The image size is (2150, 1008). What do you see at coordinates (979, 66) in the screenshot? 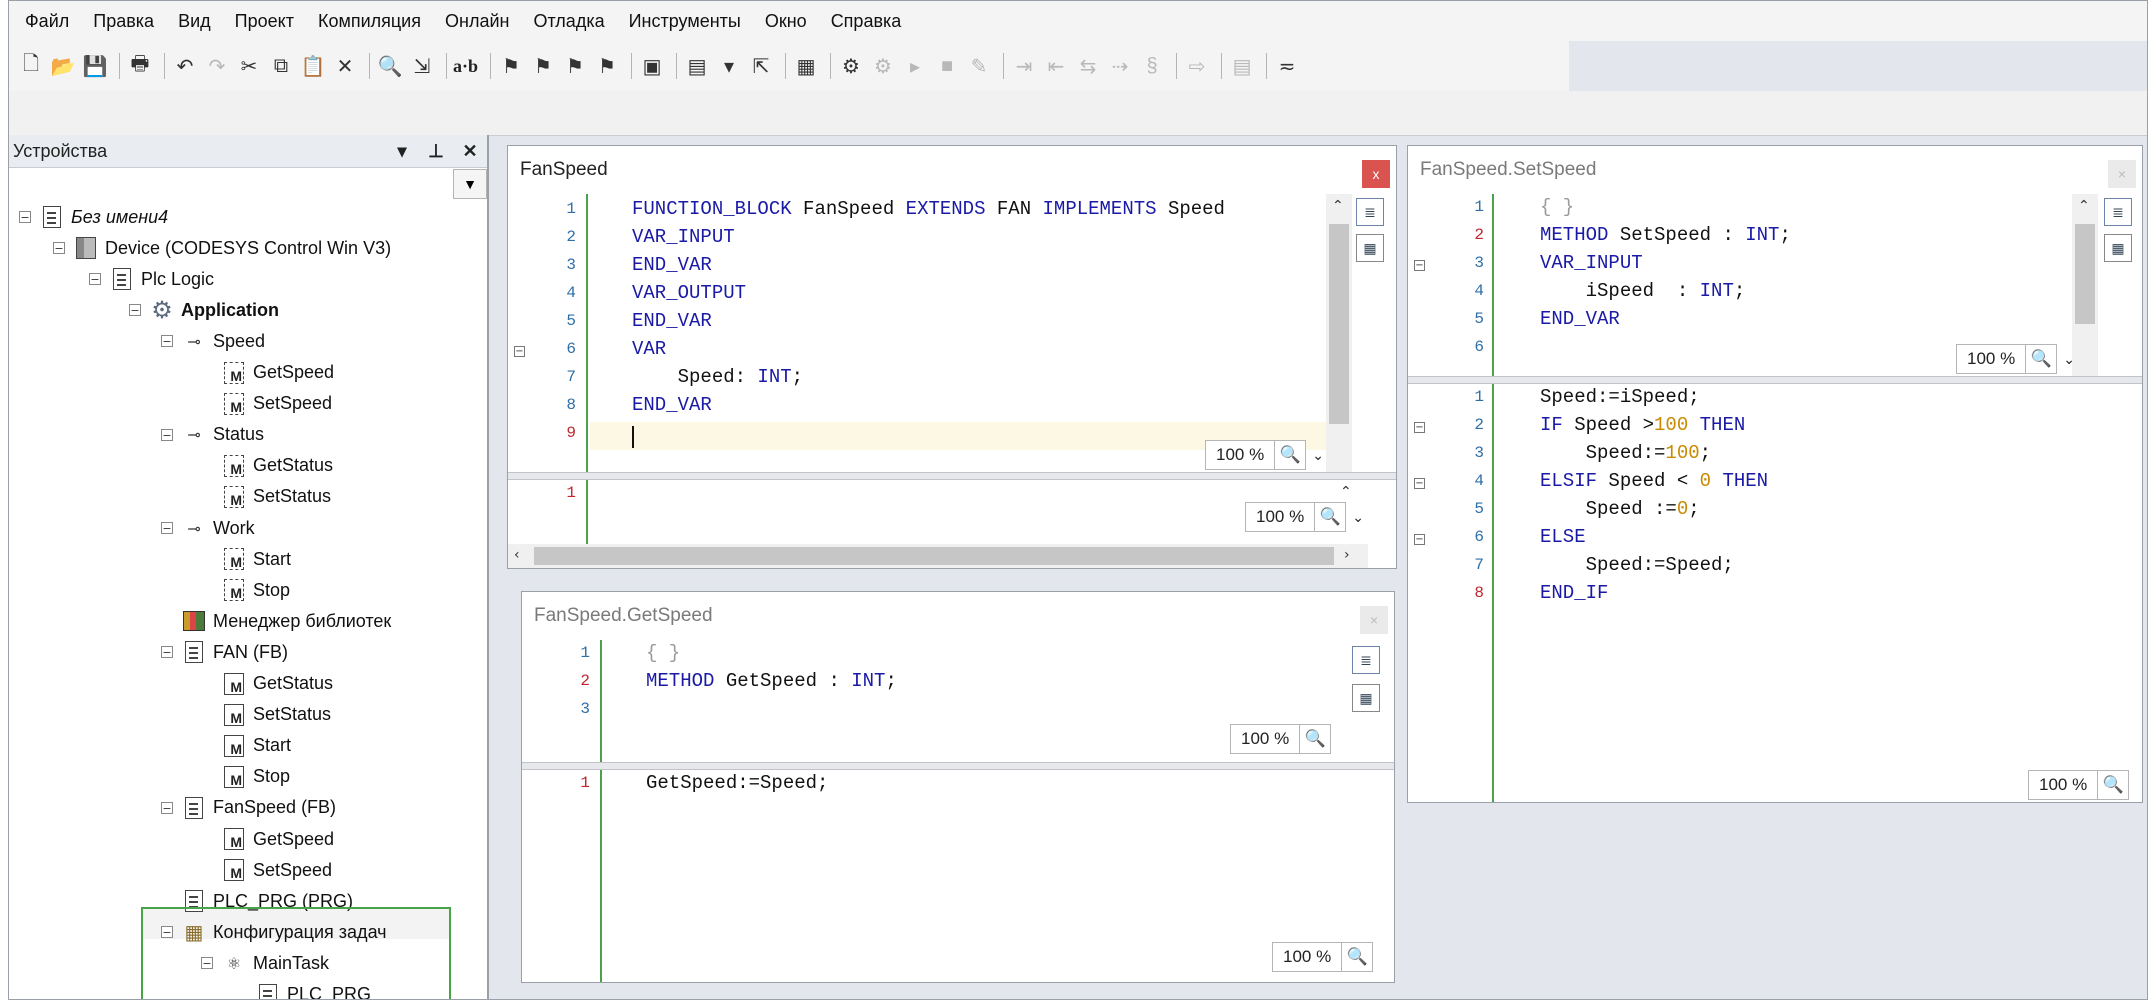
I see `reset-icon: ✎` at bounding box center [979, 66].